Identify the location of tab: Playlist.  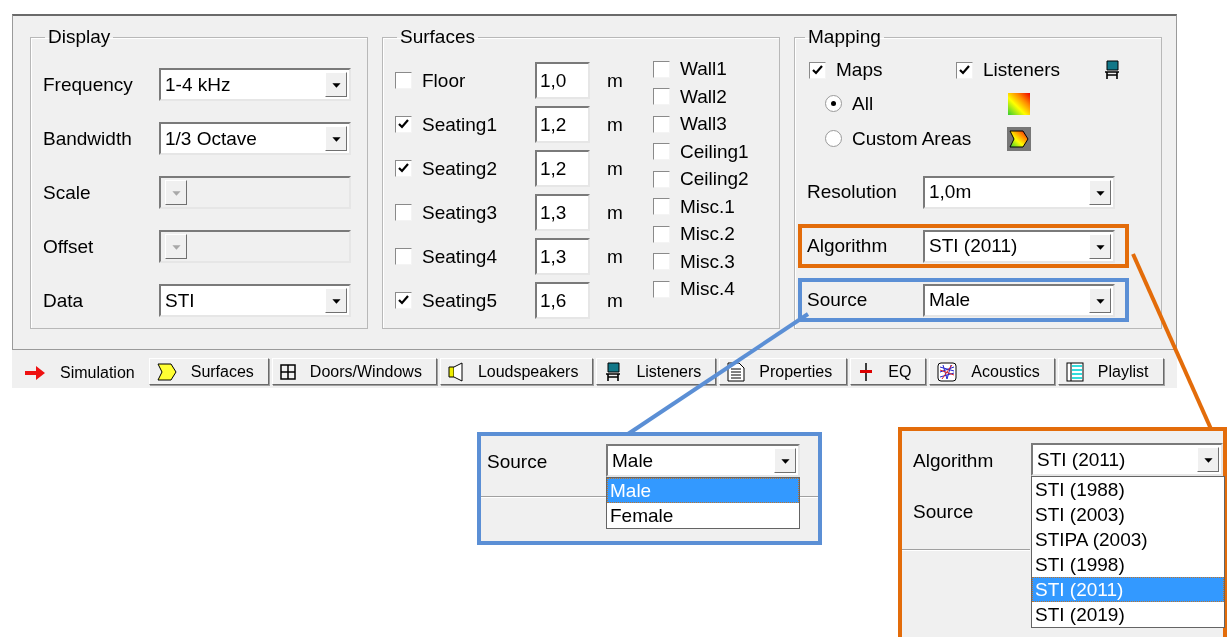
(1110, 371).